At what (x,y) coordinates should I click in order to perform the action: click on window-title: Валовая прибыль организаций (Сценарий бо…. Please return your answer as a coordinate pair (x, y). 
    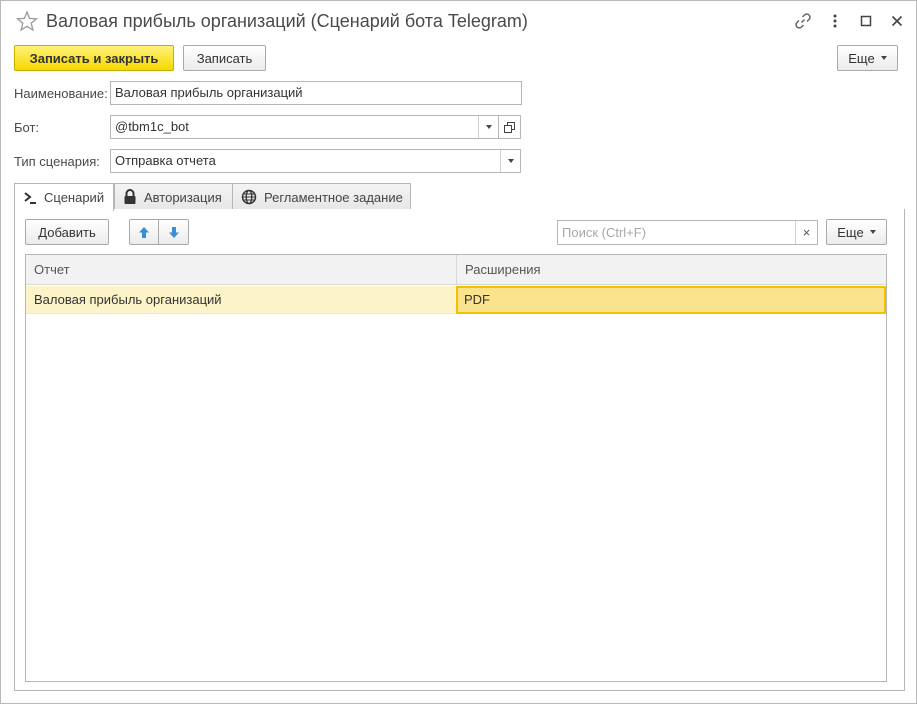
    Looking at the image, I should click on (287, 21).